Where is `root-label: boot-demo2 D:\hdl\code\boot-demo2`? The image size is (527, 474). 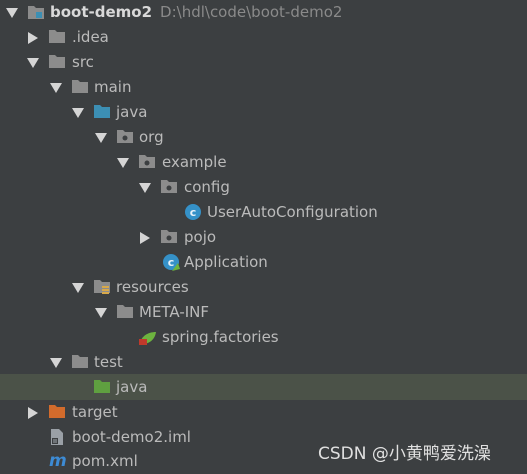 root-label: boot-demo2 D:\hdl\code\boot-demo2 is located at coordinates (196, 12).